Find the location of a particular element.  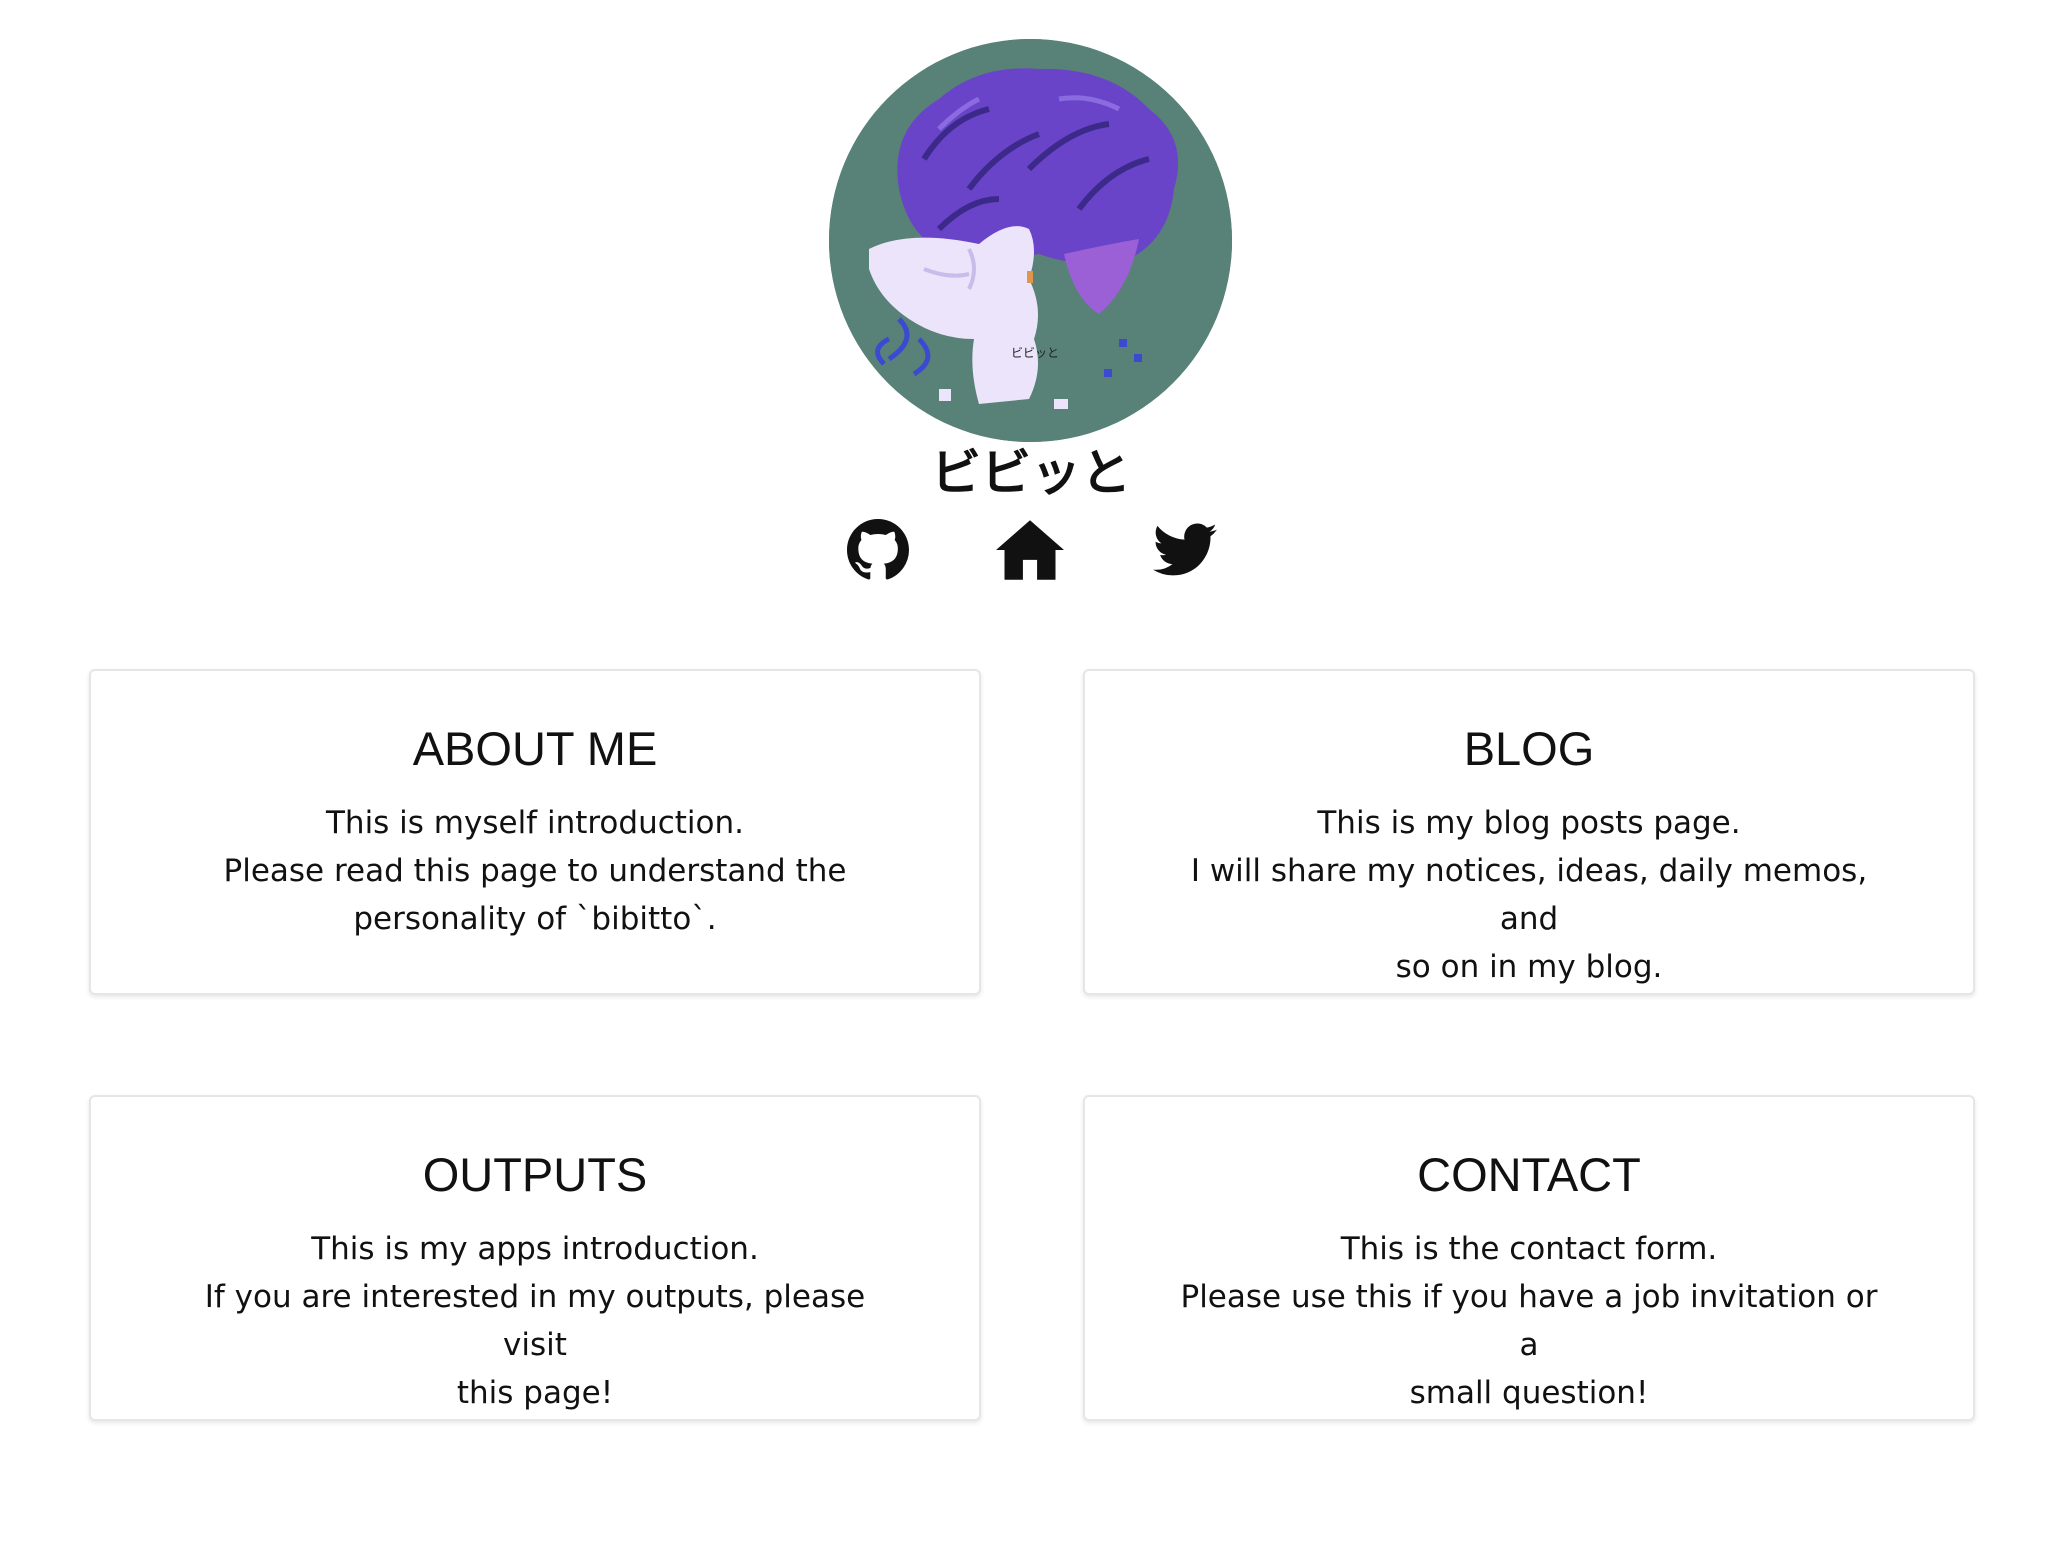

github-link is located at coordinates (878, 550).